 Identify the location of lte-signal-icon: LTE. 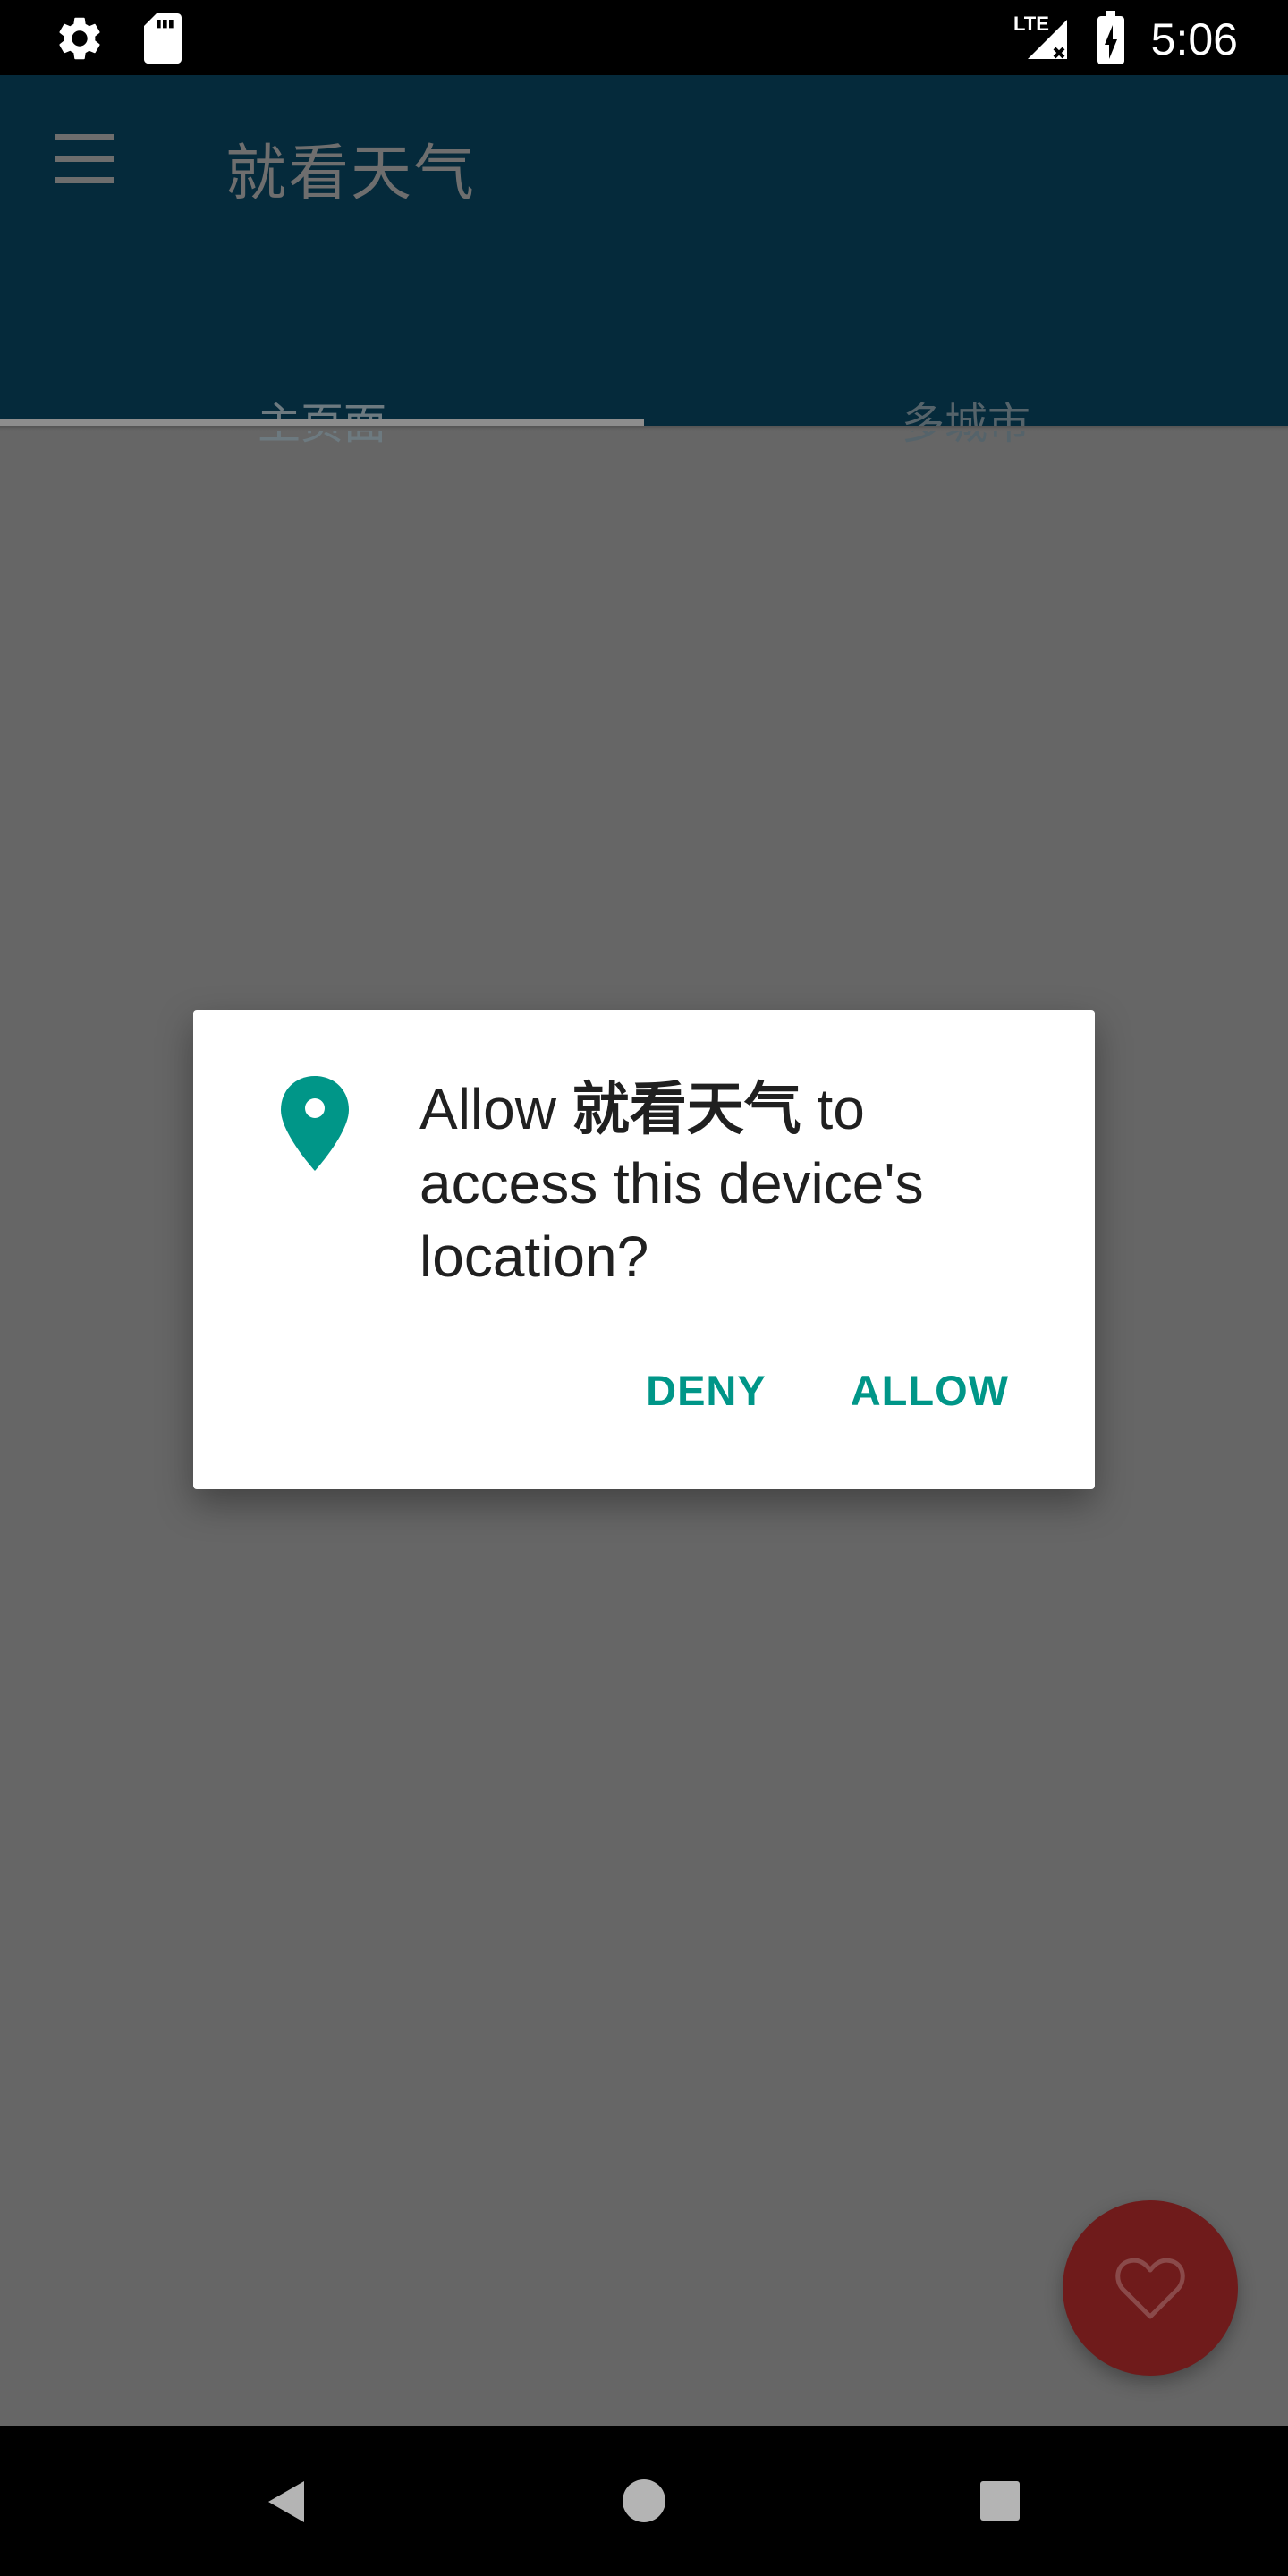
(1041, 39).